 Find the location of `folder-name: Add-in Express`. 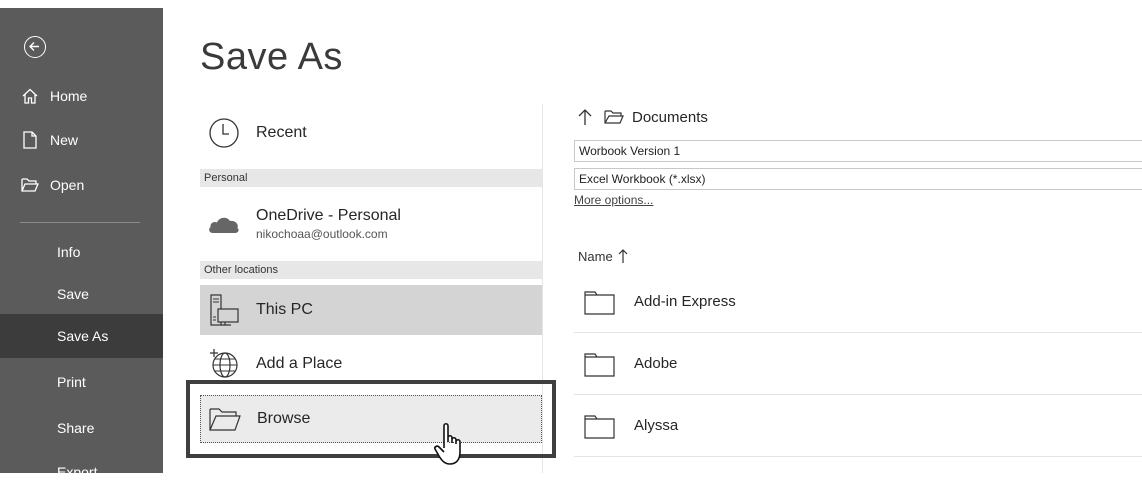

folder-name: Add-in Express is located at coordinates (685, 301).